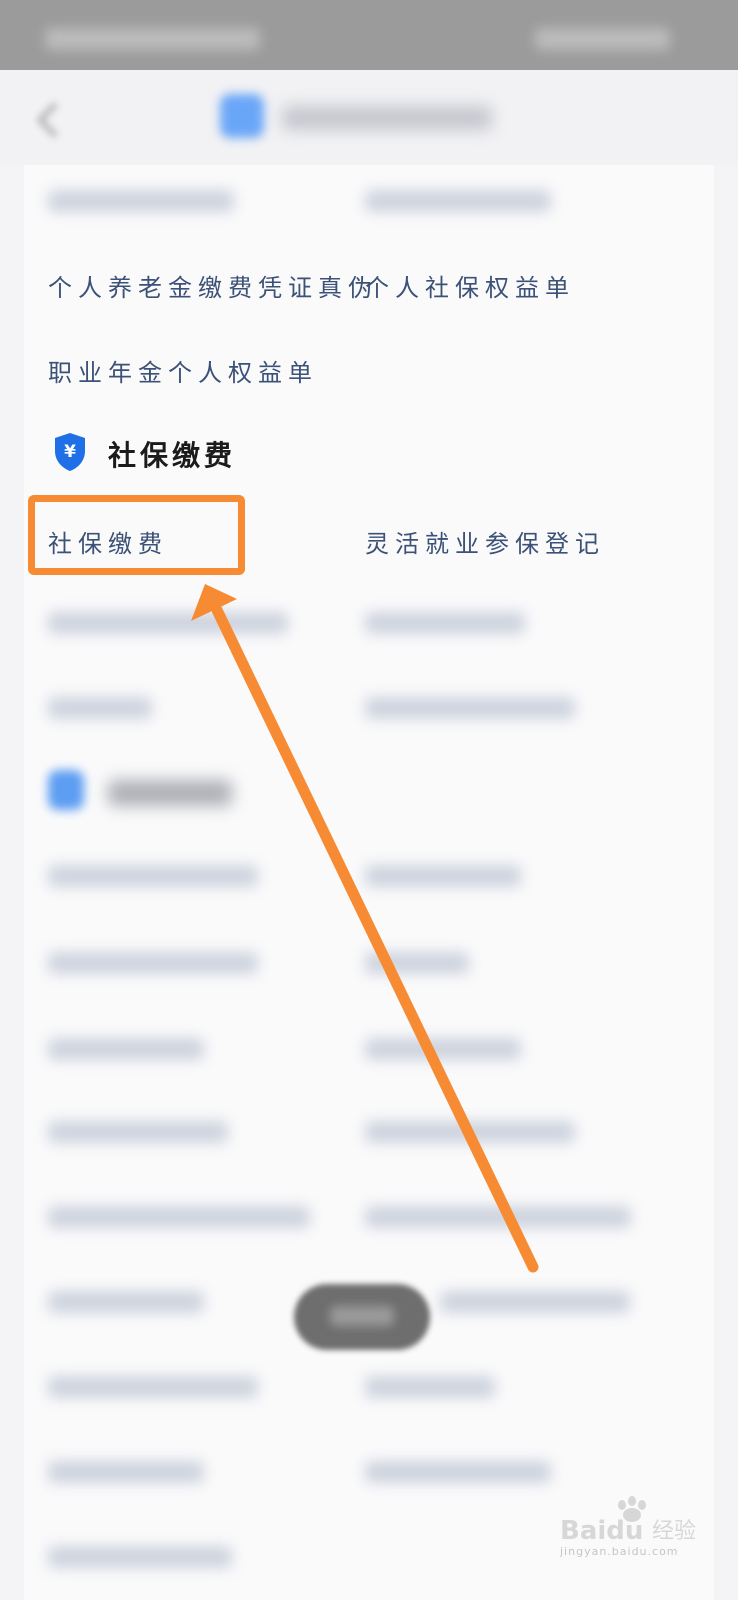  I want to click on watermark-brand: Baidu, so click(601, 1531).